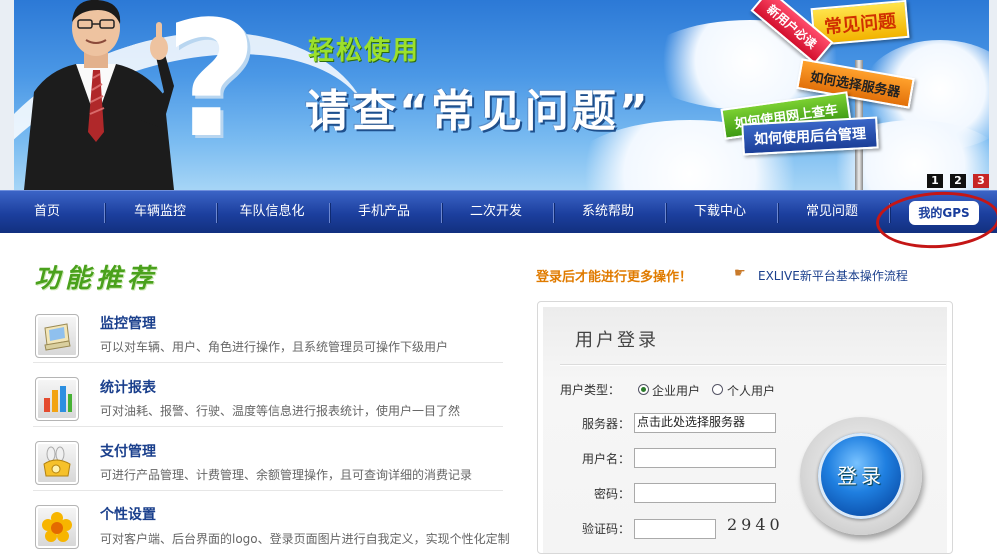  I want to click on login-title: 用户登录, so click(617, 340).